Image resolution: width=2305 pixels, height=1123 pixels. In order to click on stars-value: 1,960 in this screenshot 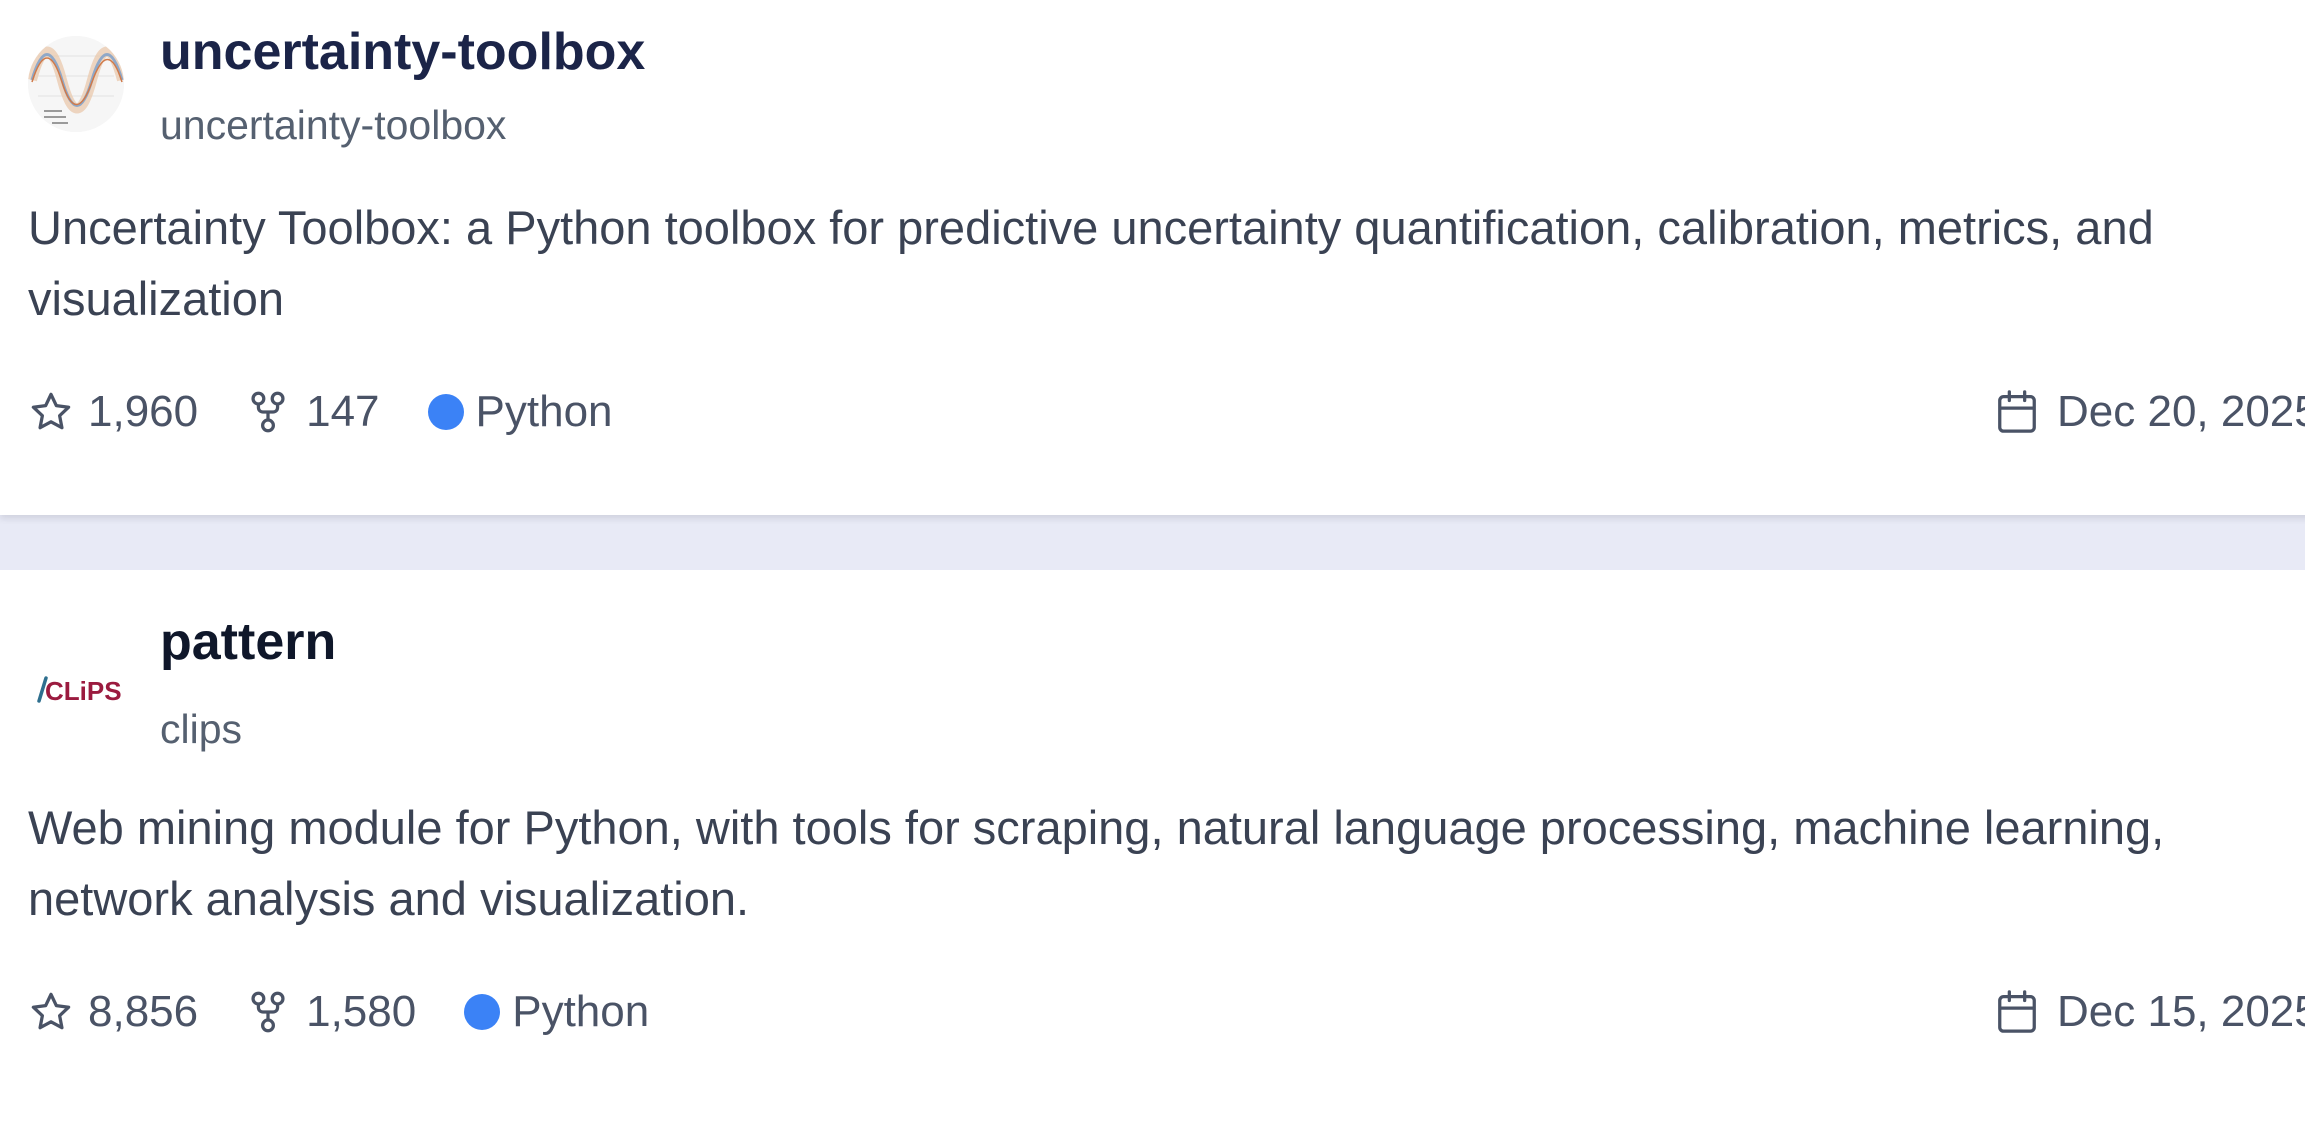, I will do `click(143, 411)`.